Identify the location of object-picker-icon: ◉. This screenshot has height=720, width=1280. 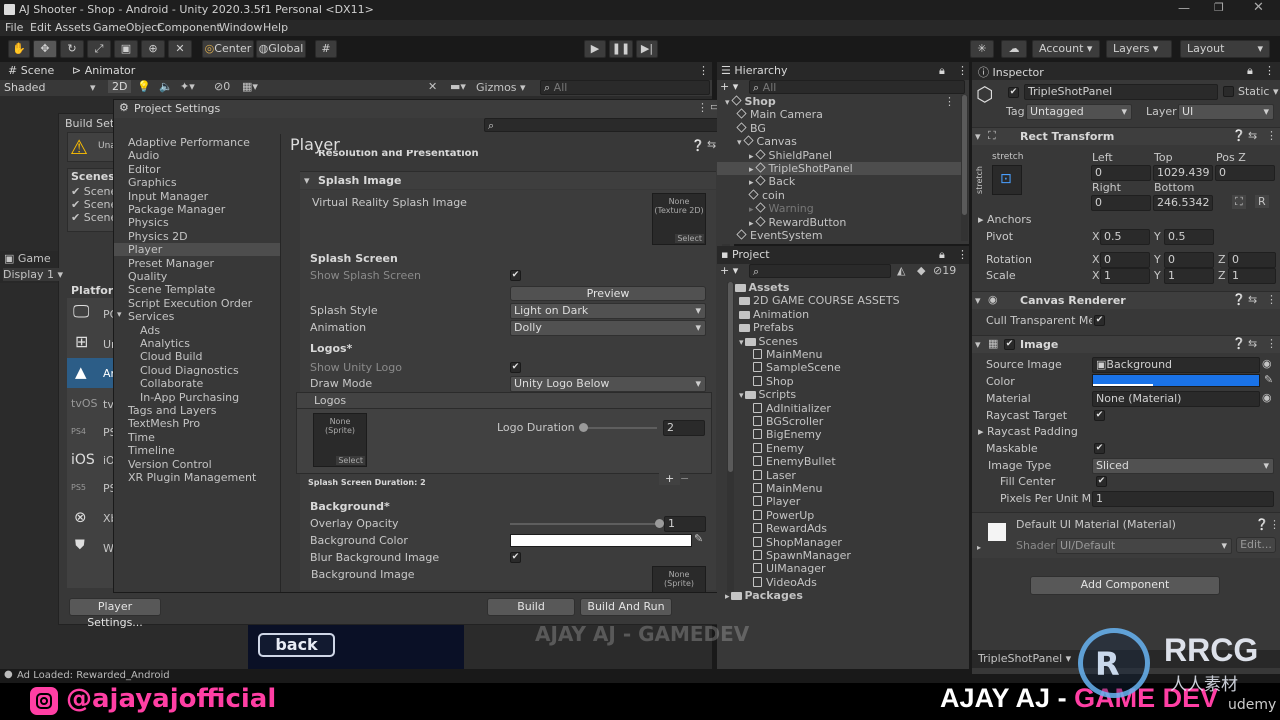
(1267, 363).